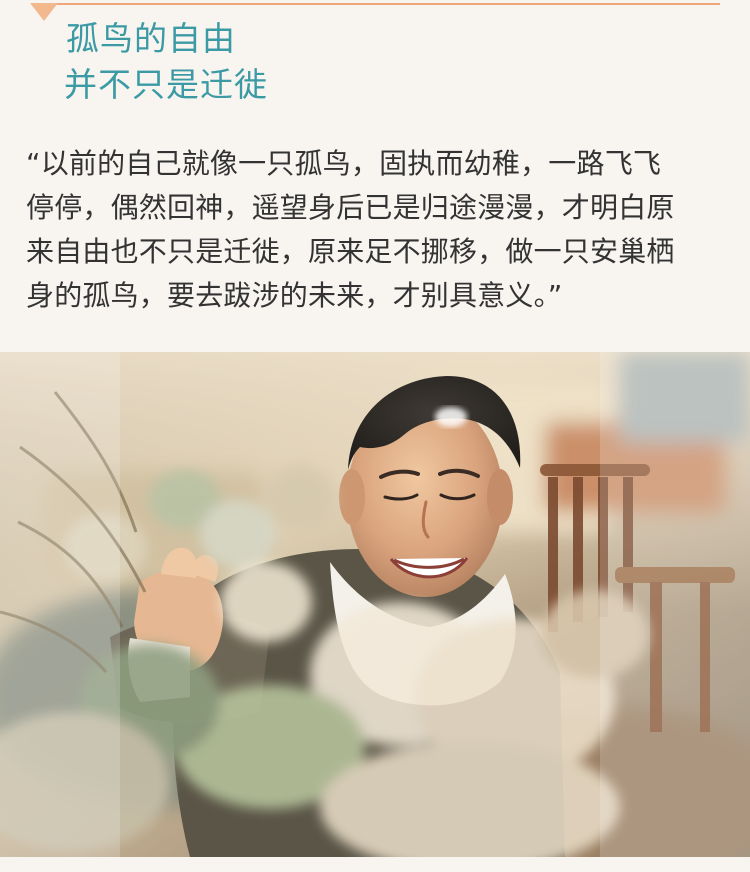 The image size is (750, 872). Describe the element at coordinates (166, 62) in the screenshot. I see `section-heading: 孤鸟的自由 并不只是迁徙` at that location.